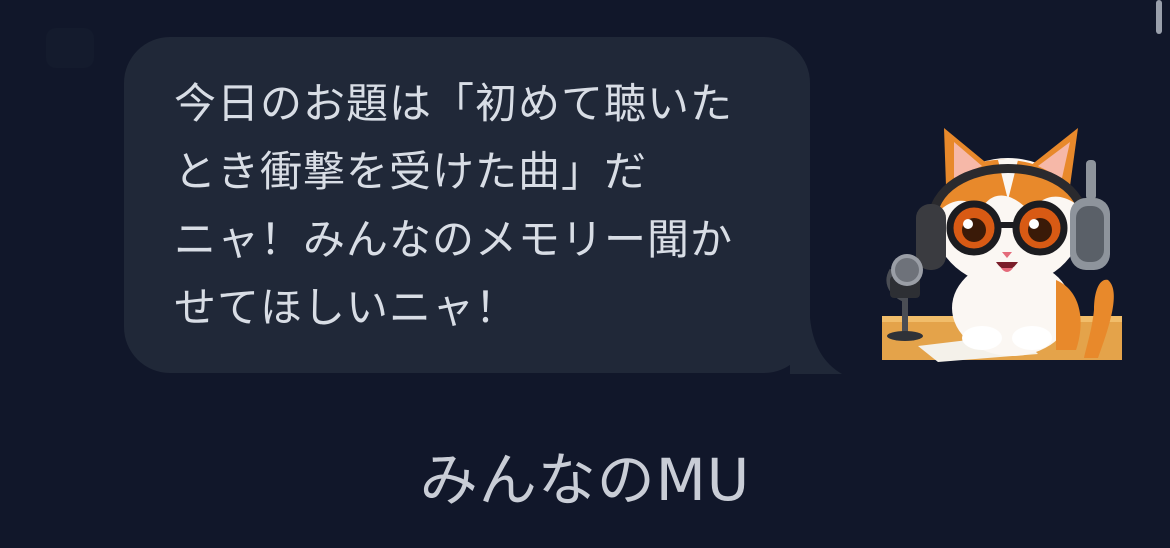 The height and width of the screenshot is (548, 1170). What do you see at coordinates (1159, 17) in the screenshot?
I see `scrollbar` at bounding box center [1159, 17].